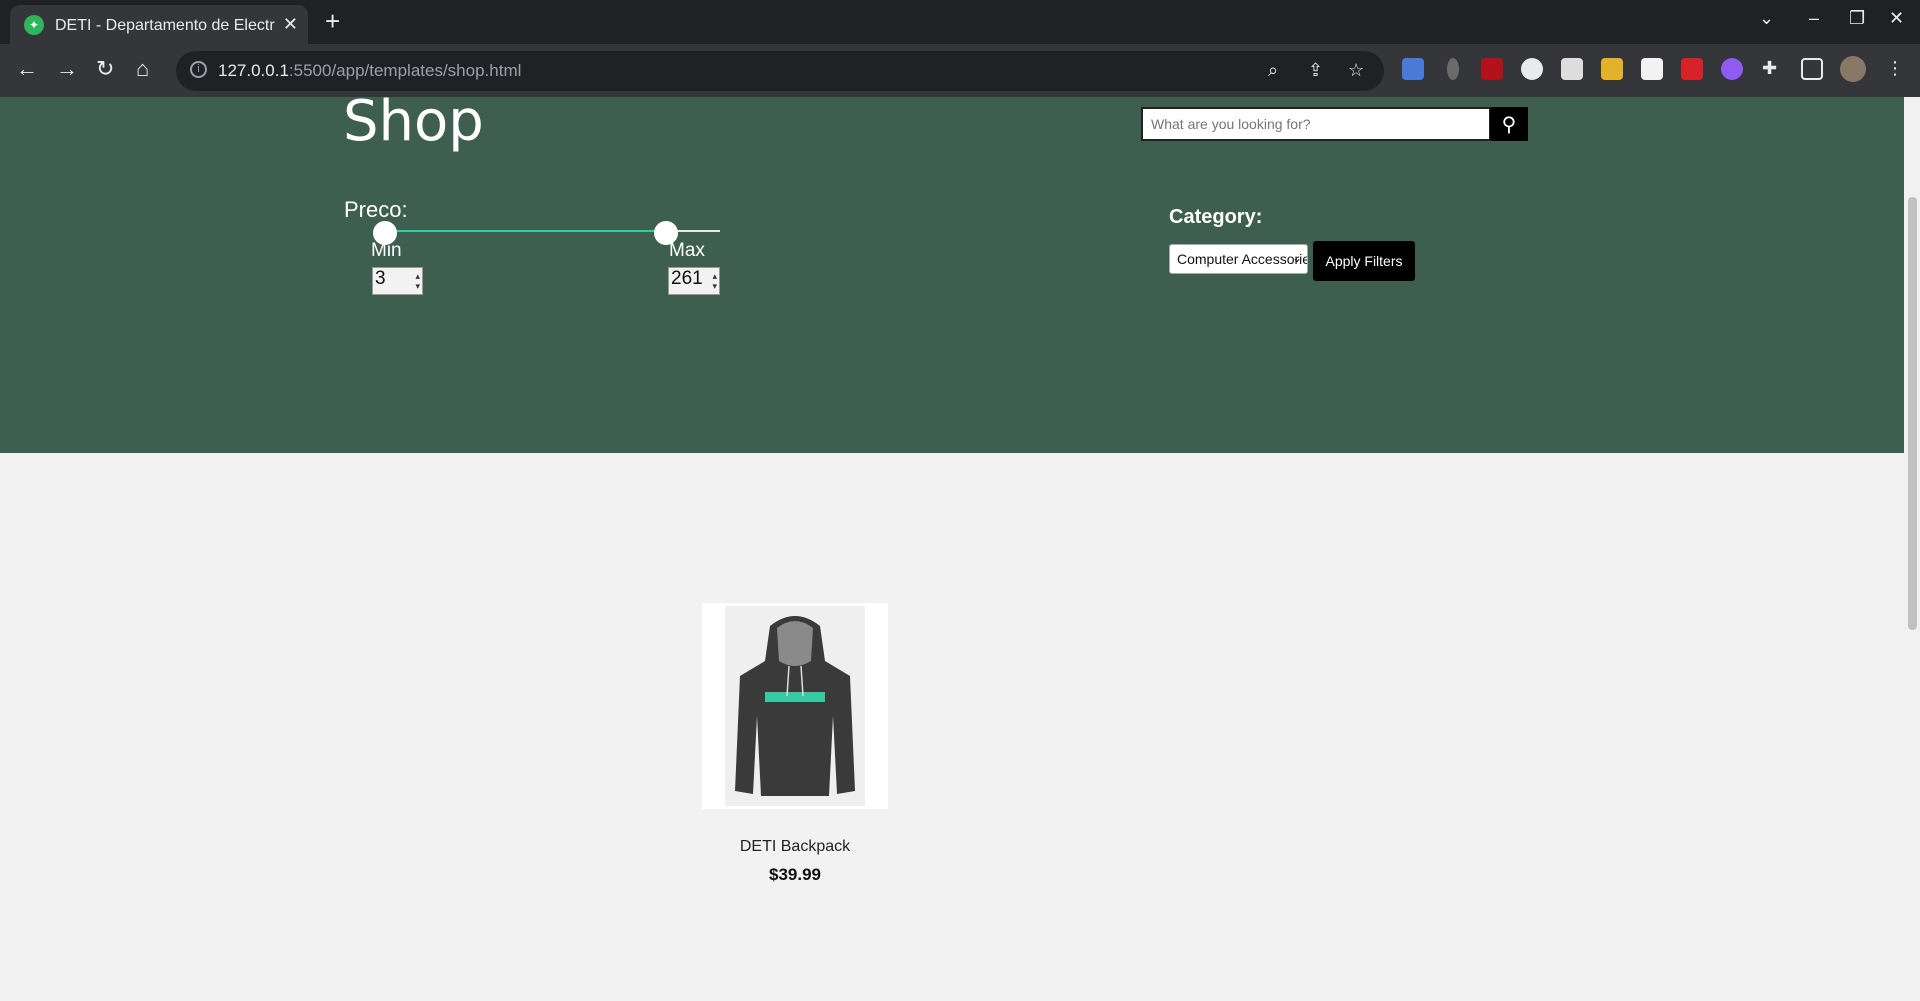 Image resolution: width=1920 pixels, height=1001 pixels. What do you see at coordinates (376, 209) in the screenshot?
I see `price-filter-label: Preco:` at bounding box center [376, 209].